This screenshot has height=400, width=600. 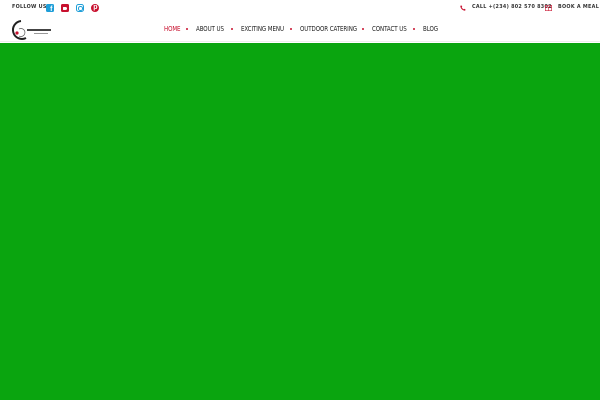 I want to click on follow-us-label: FOLLOW US, so click(x=29, y=7).